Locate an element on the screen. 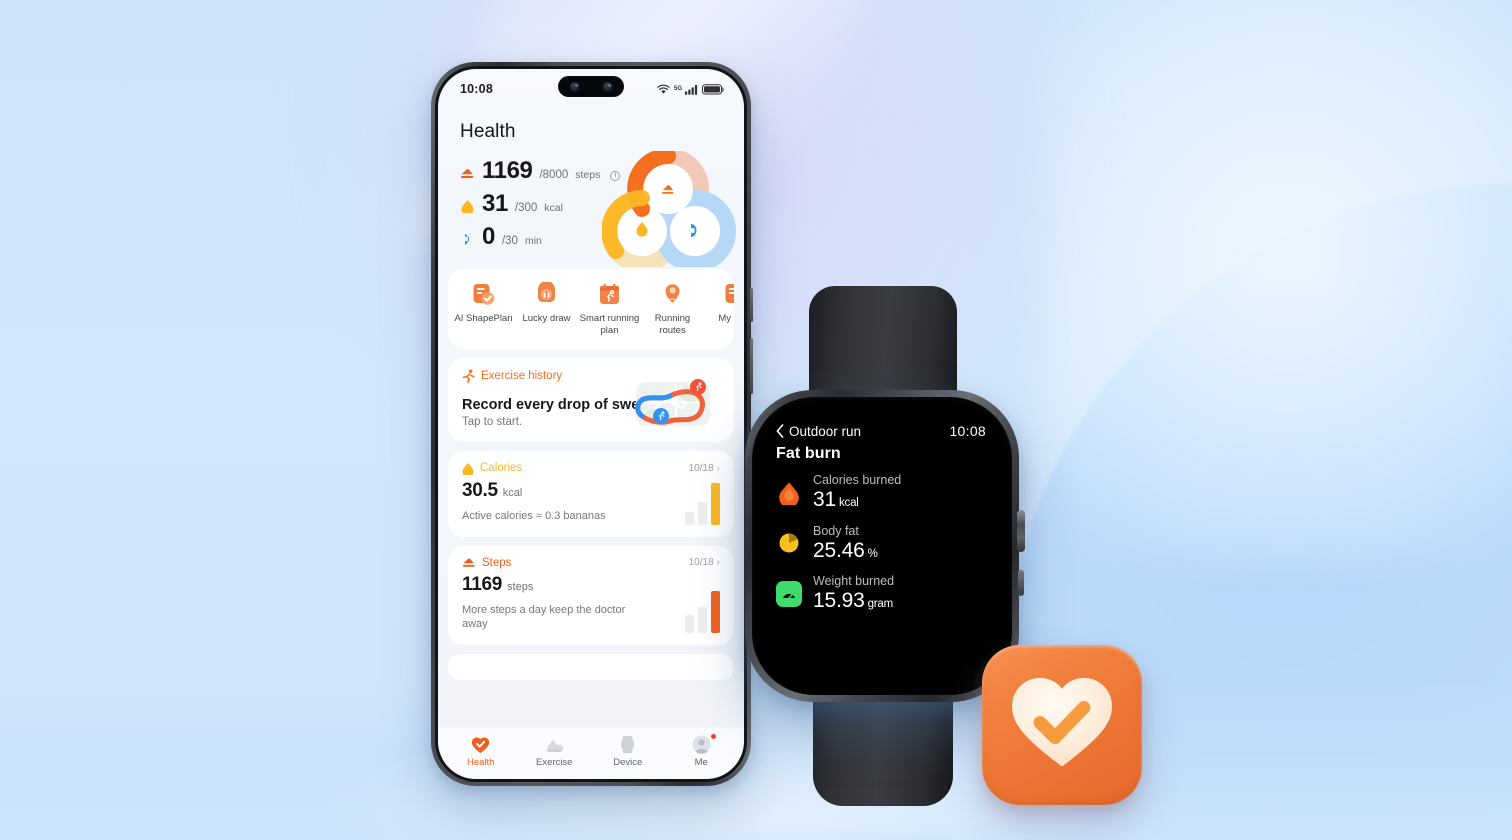 The image size is (1512, 840). shortcut-label: AI ShapePlan is located at coordinates (483, 318).